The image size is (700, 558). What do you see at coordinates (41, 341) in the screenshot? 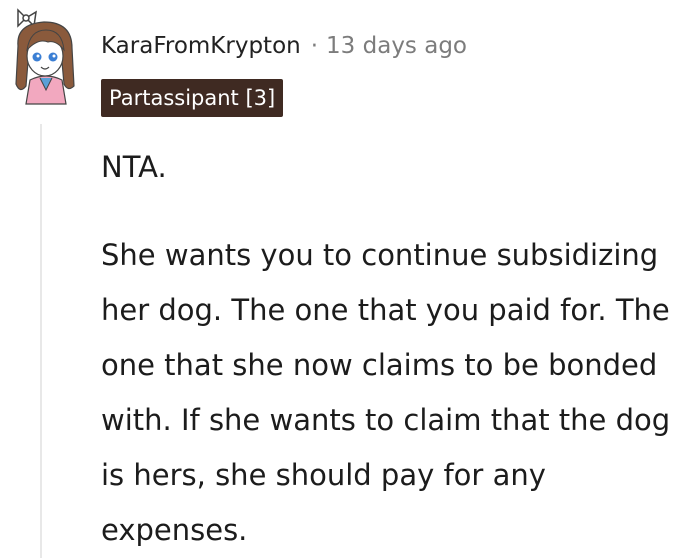
I see `thread-line` at bounding box center [41, 341].